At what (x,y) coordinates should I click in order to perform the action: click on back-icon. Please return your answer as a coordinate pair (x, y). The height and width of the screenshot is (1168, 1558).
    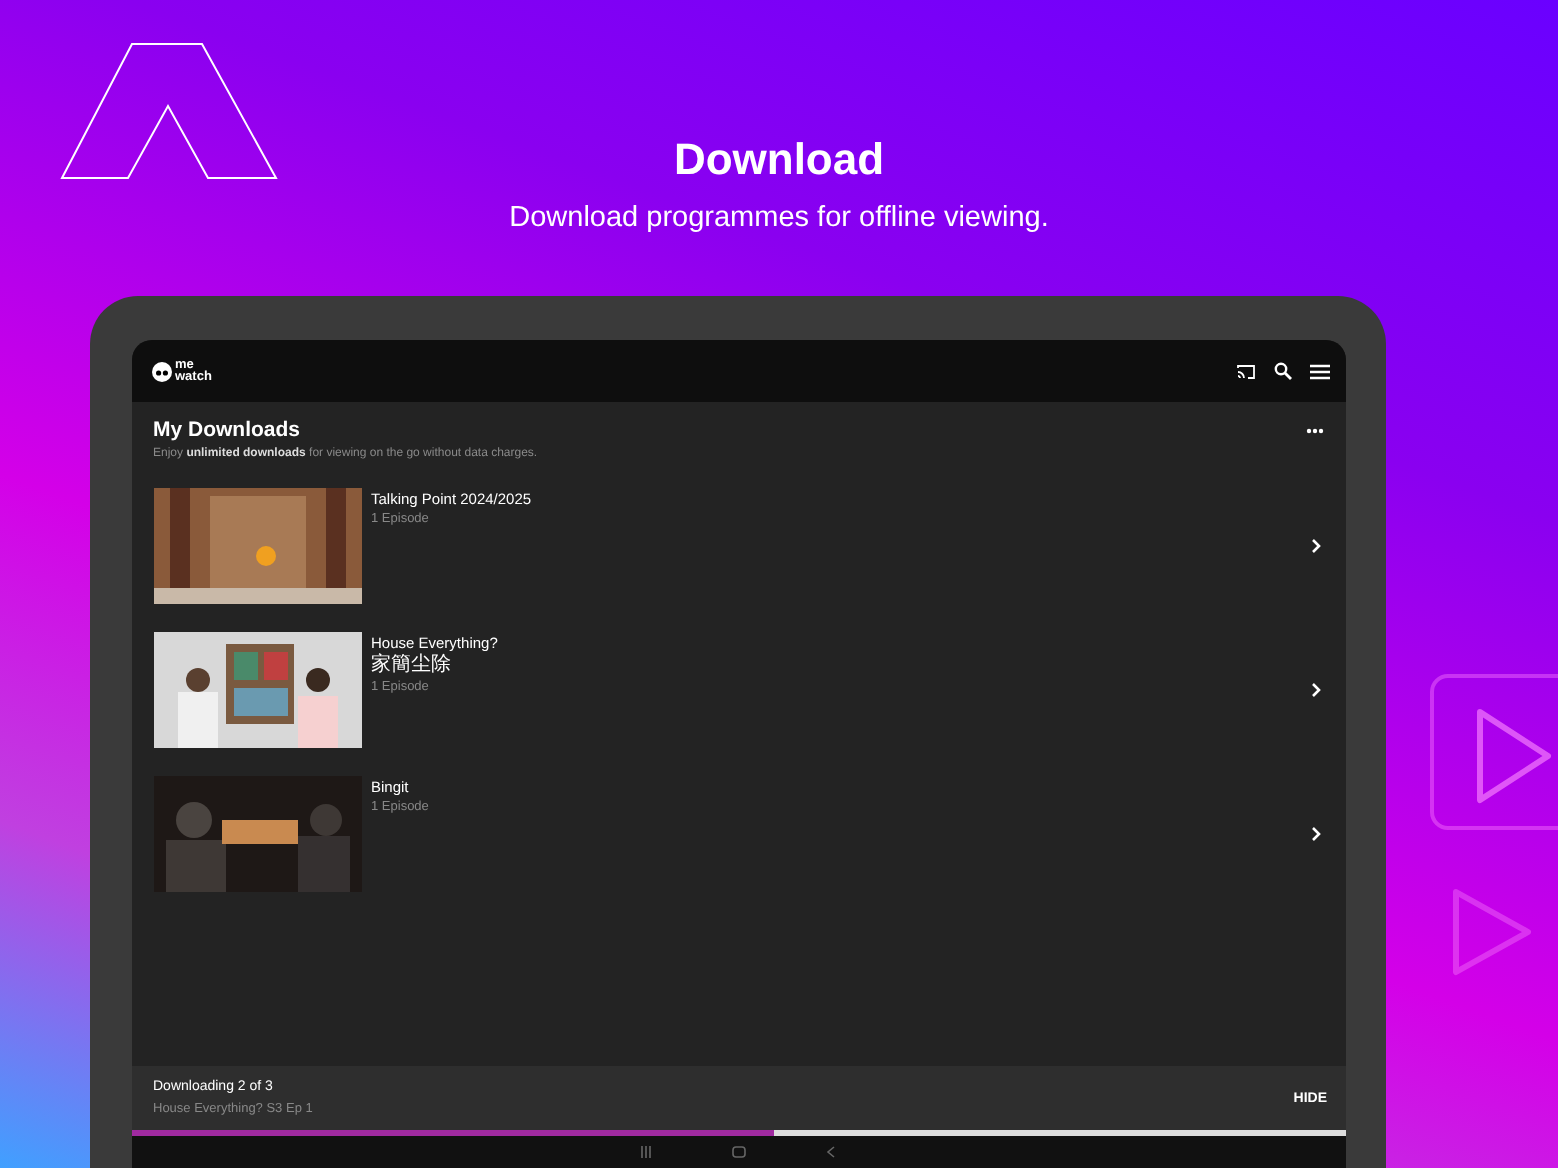
    Looking at the image, I should click on (831, 1152).